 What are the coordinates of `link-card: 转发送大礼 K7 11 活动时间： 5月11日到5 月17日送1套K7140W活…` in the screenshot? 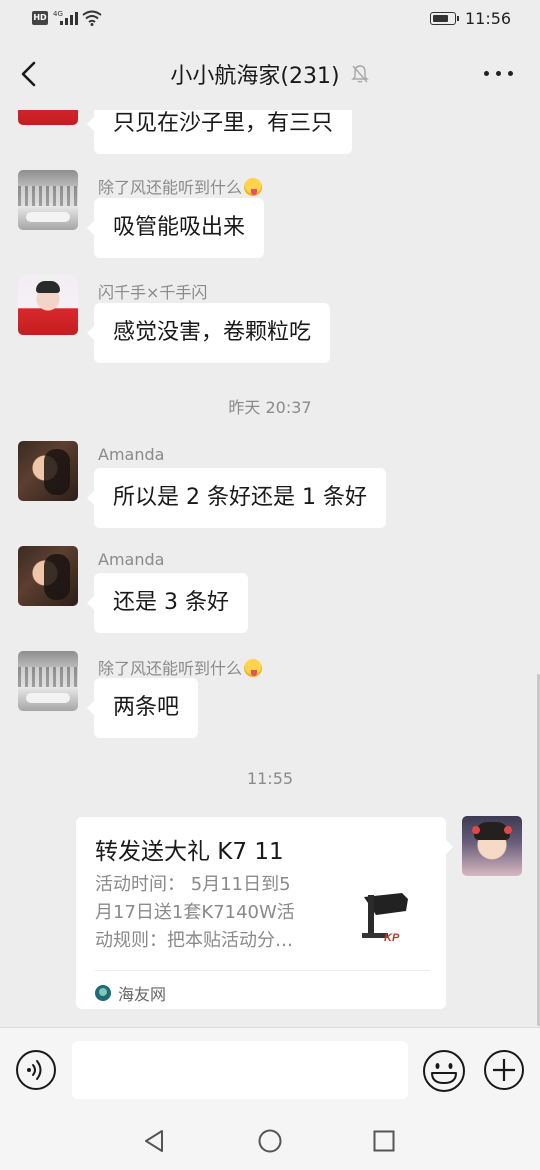 It's located at (264, 913).